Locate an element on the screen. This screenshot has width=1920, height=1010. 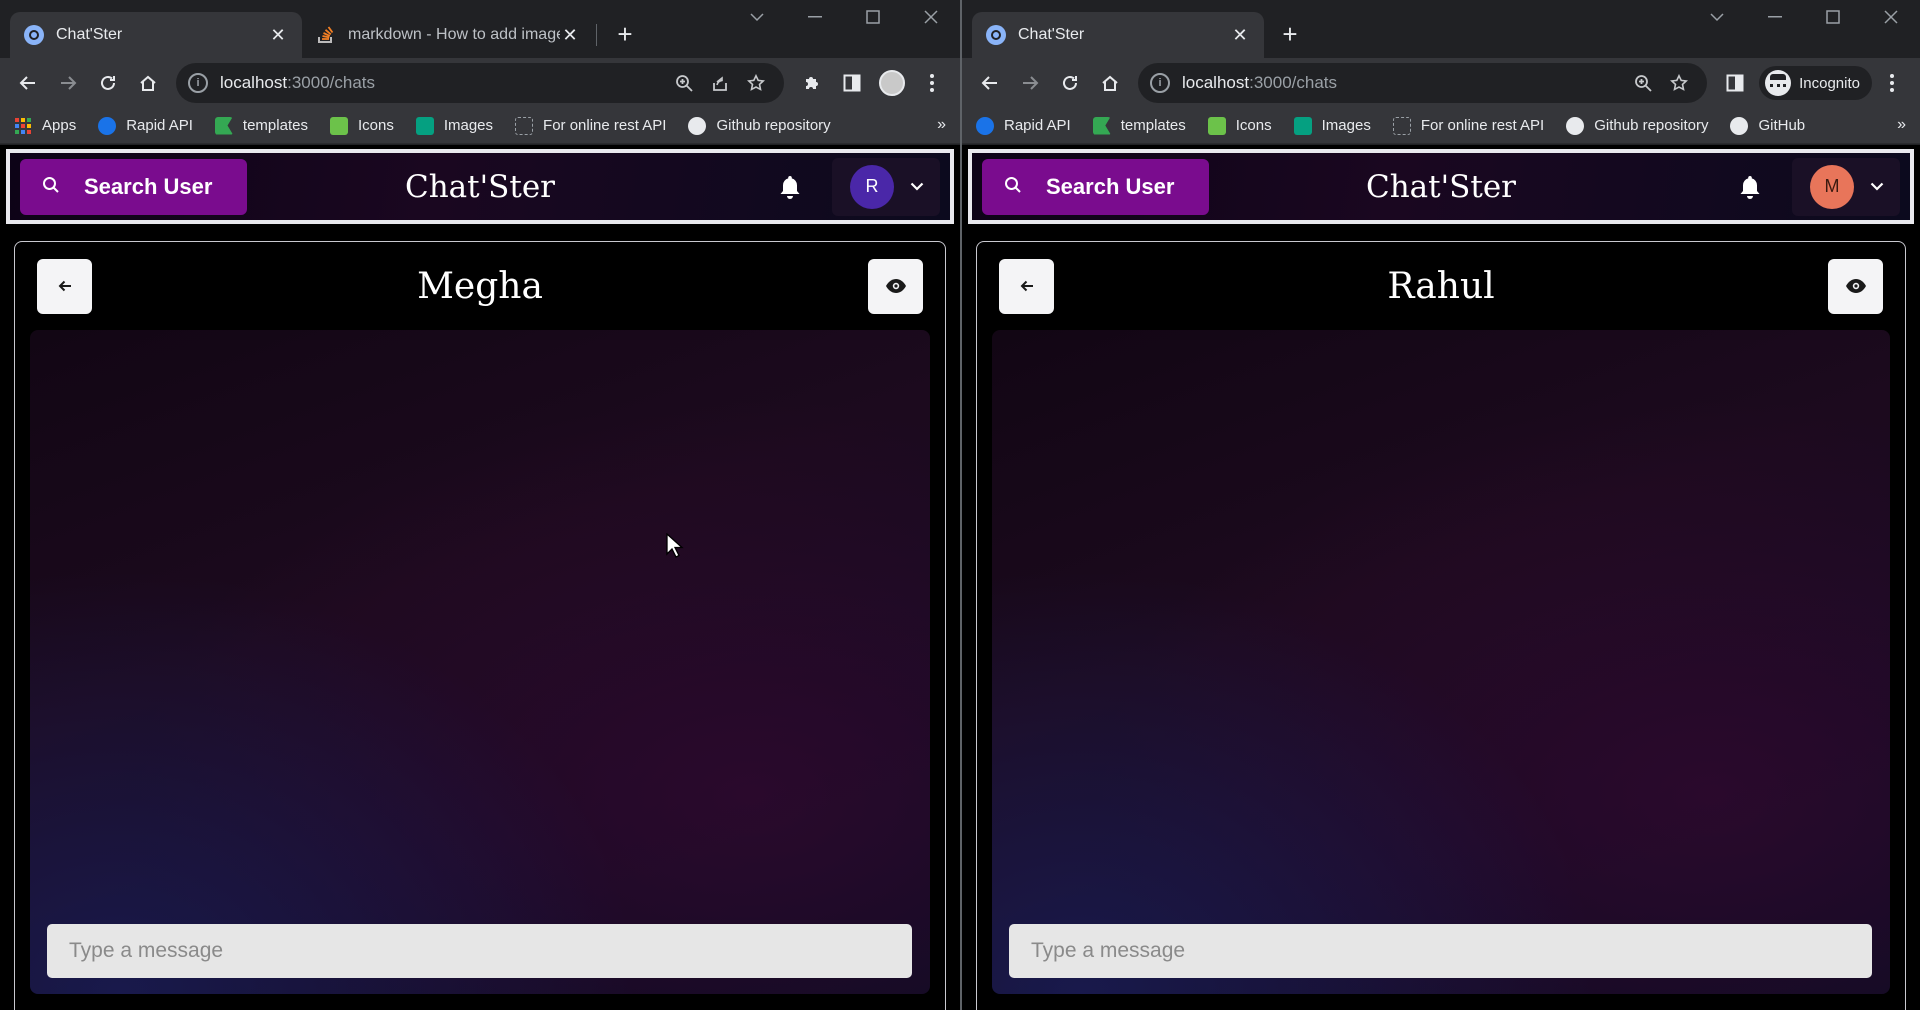
user-menu-button: R is located at coordinates (886, 186).